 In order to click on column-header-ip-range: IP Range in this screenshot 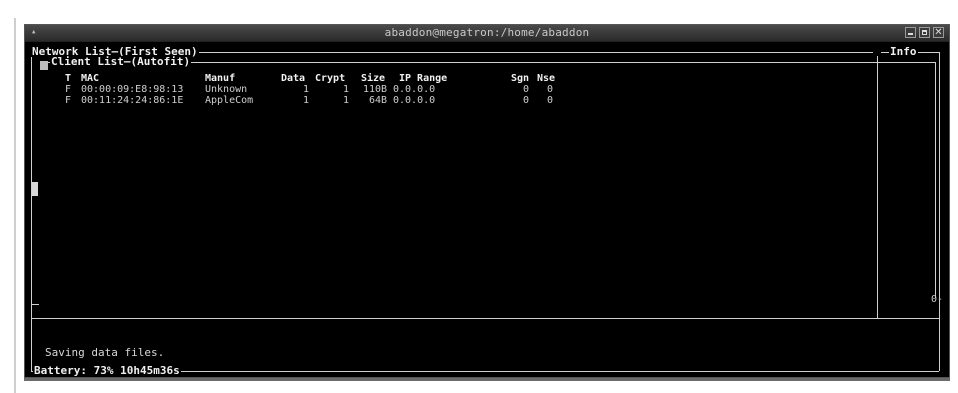, I will do `click(423, 78)`.